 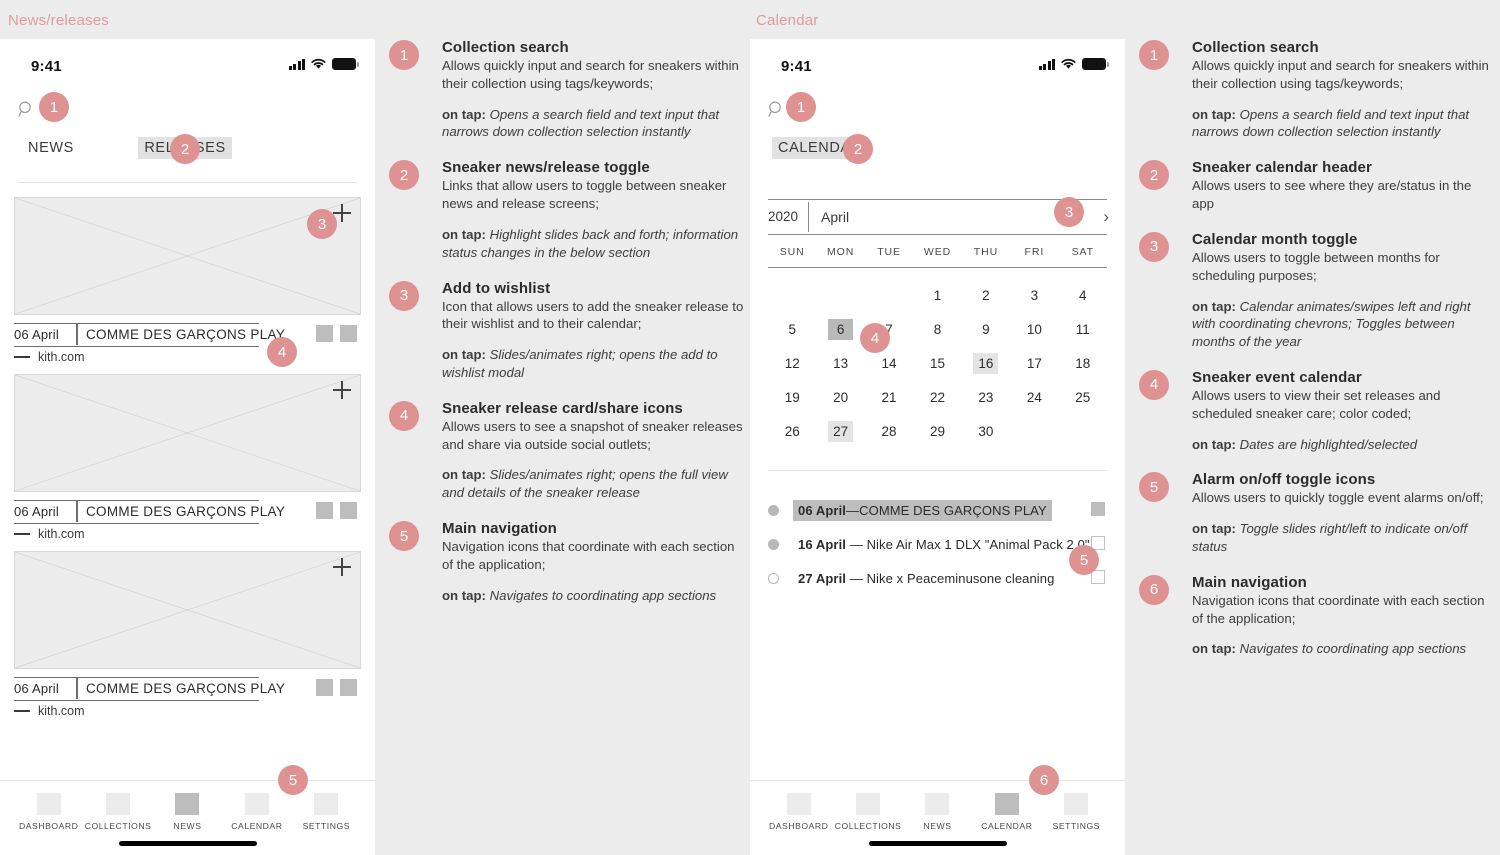 I want to click on calendar-year: 2020, so click(x=780, y=217).